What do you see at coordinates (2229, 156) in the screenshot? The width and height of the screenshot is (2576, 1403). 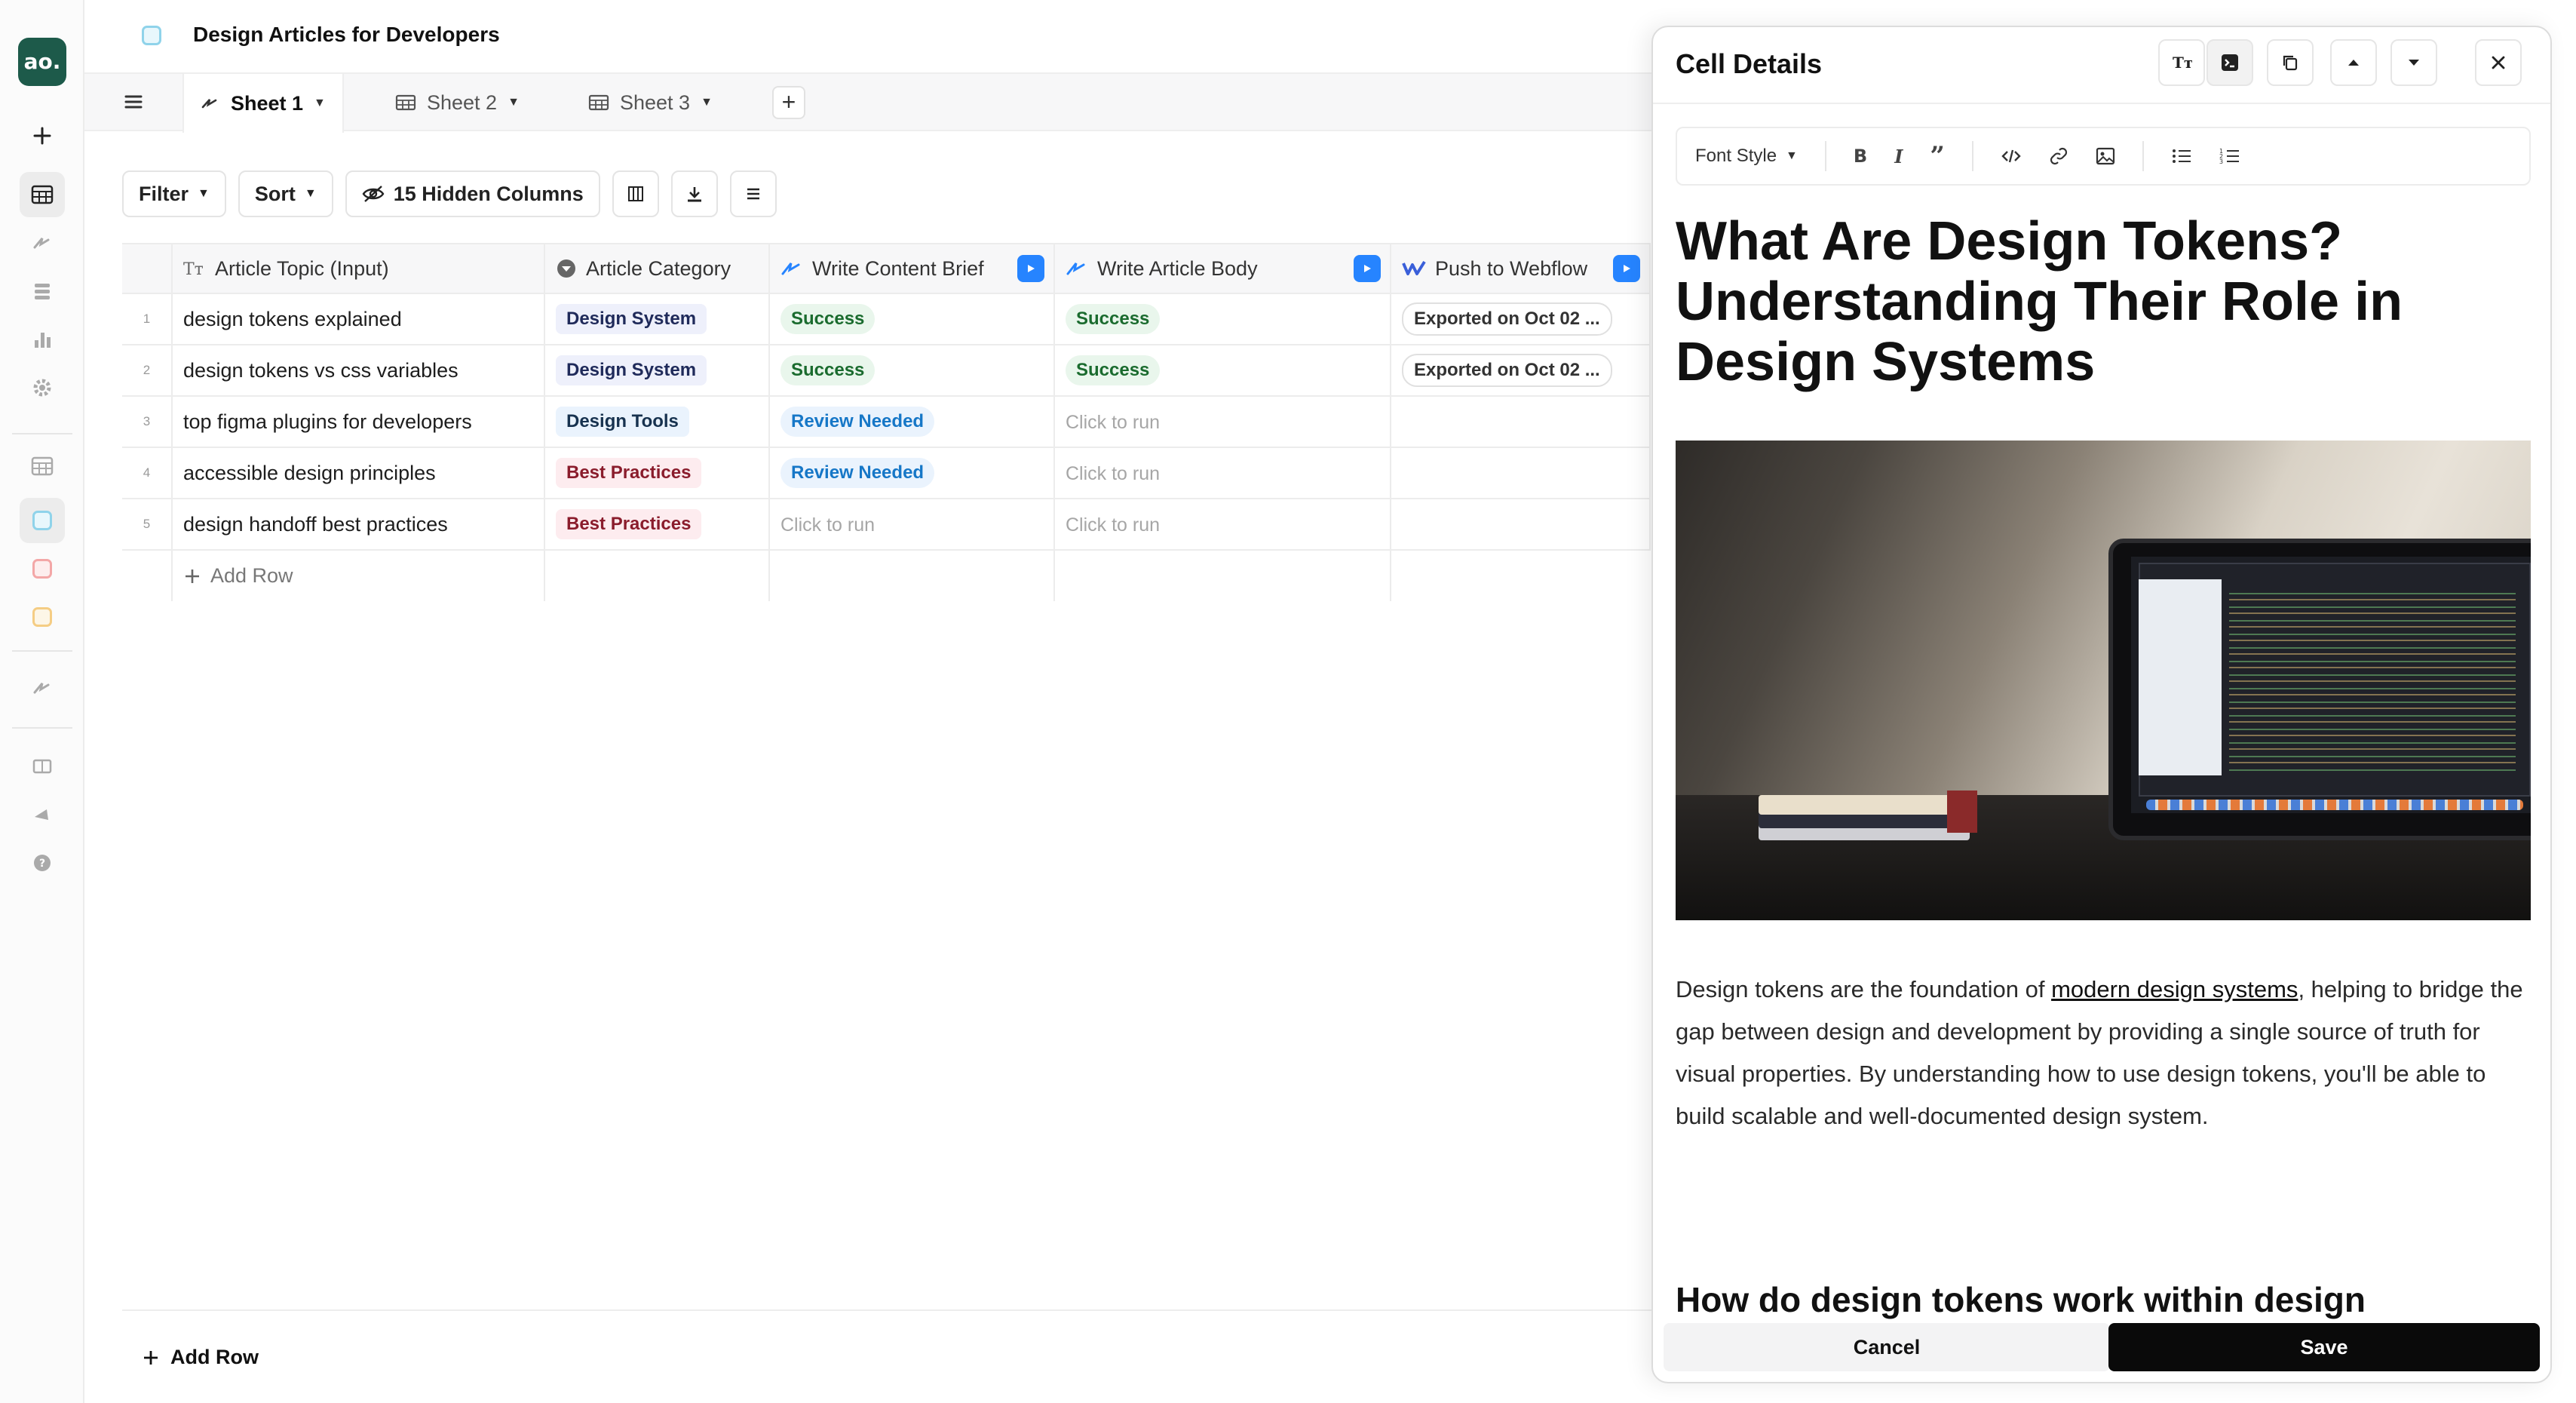 I see `numbered-list-icon: 123` at bounding box center [2229, 156].